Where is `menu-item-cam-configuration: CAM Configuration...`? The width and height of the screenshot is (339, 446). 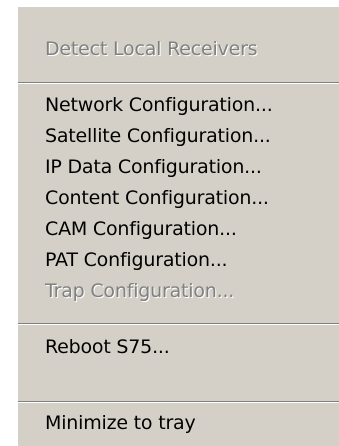
menu-item-cam-configuration: CAM Configuration... is located at coordinates (178, 229).